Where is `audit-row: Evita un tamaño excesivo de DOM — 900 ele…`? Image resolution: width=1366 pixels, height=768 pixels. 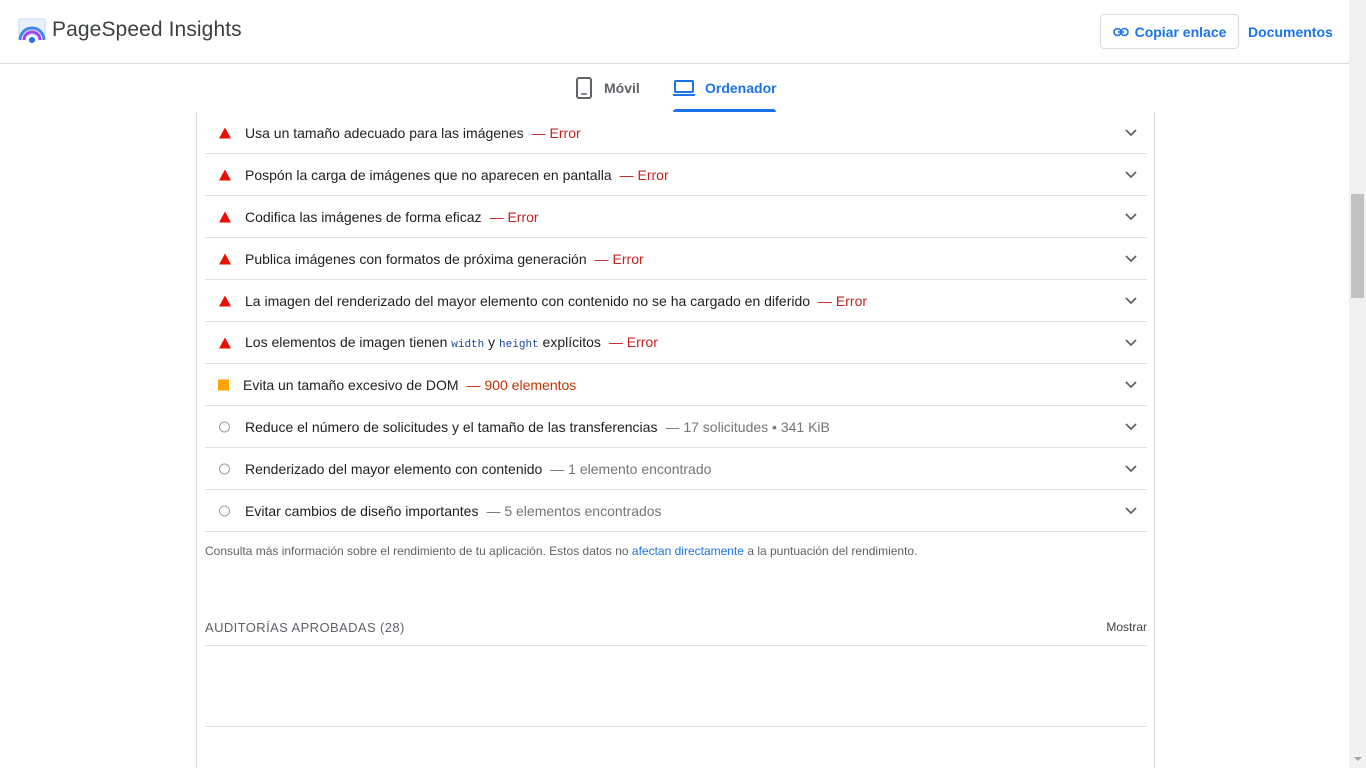 audit-row: Evita un tamaño excesivo de DOM — 900 ele… is located at coordinates (676, 385).